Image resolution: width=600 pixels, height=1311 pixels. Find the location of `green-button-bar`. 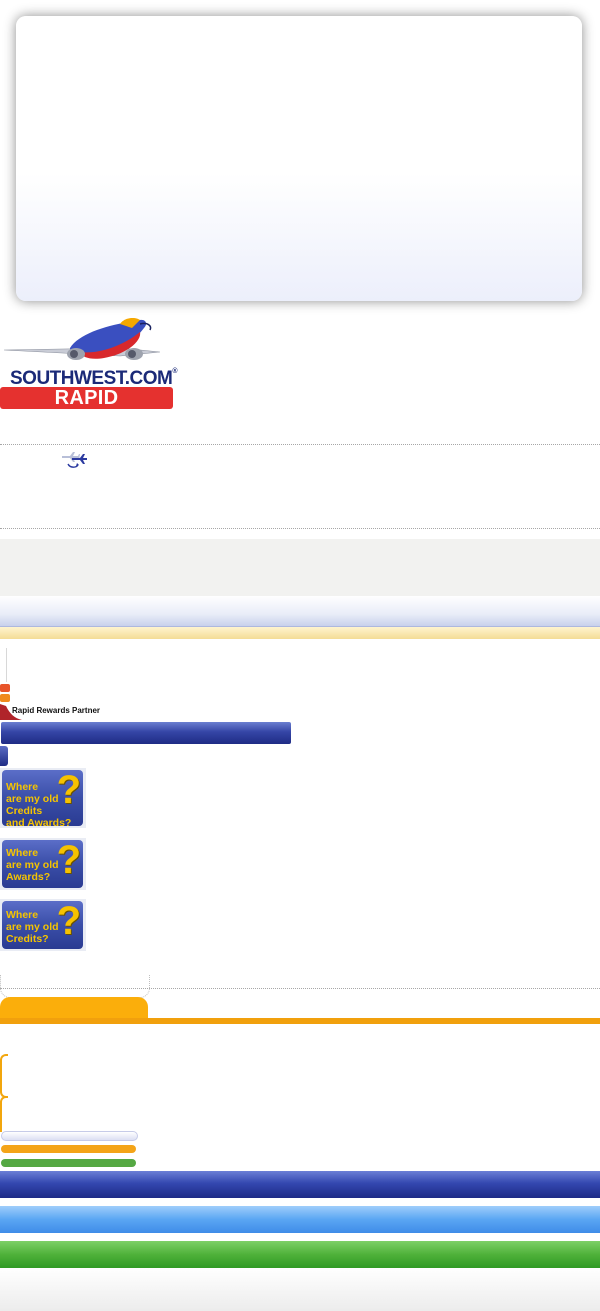

green-button-bar is located at coordinates (300, 1254).